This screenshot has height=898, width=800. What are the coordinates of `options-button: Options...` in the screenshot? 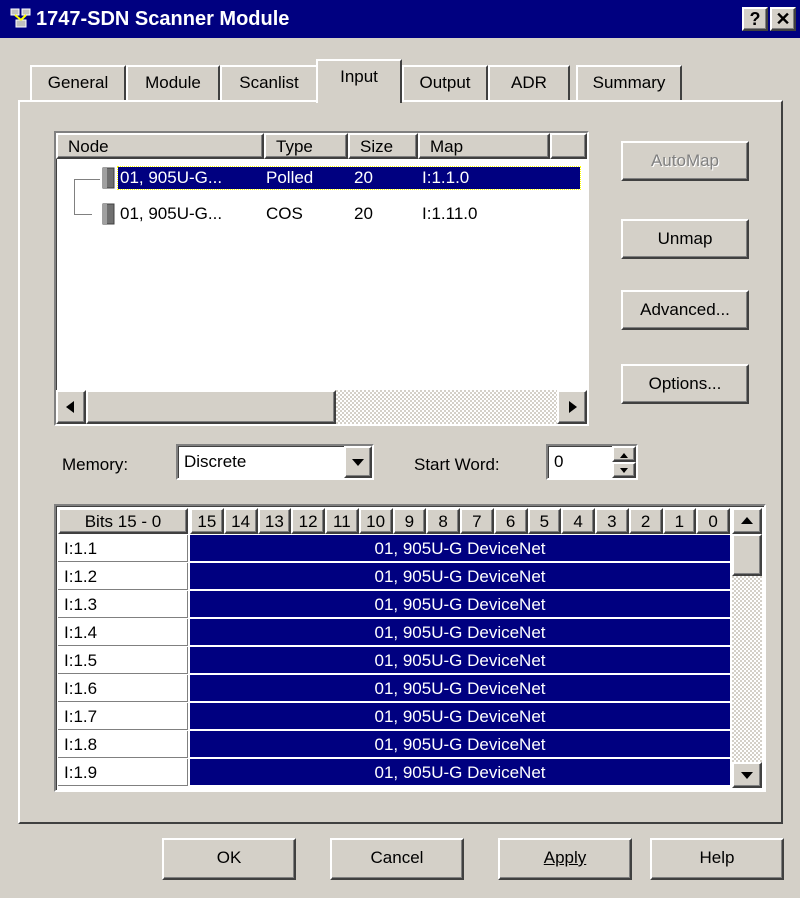 It's located at (685, 384).